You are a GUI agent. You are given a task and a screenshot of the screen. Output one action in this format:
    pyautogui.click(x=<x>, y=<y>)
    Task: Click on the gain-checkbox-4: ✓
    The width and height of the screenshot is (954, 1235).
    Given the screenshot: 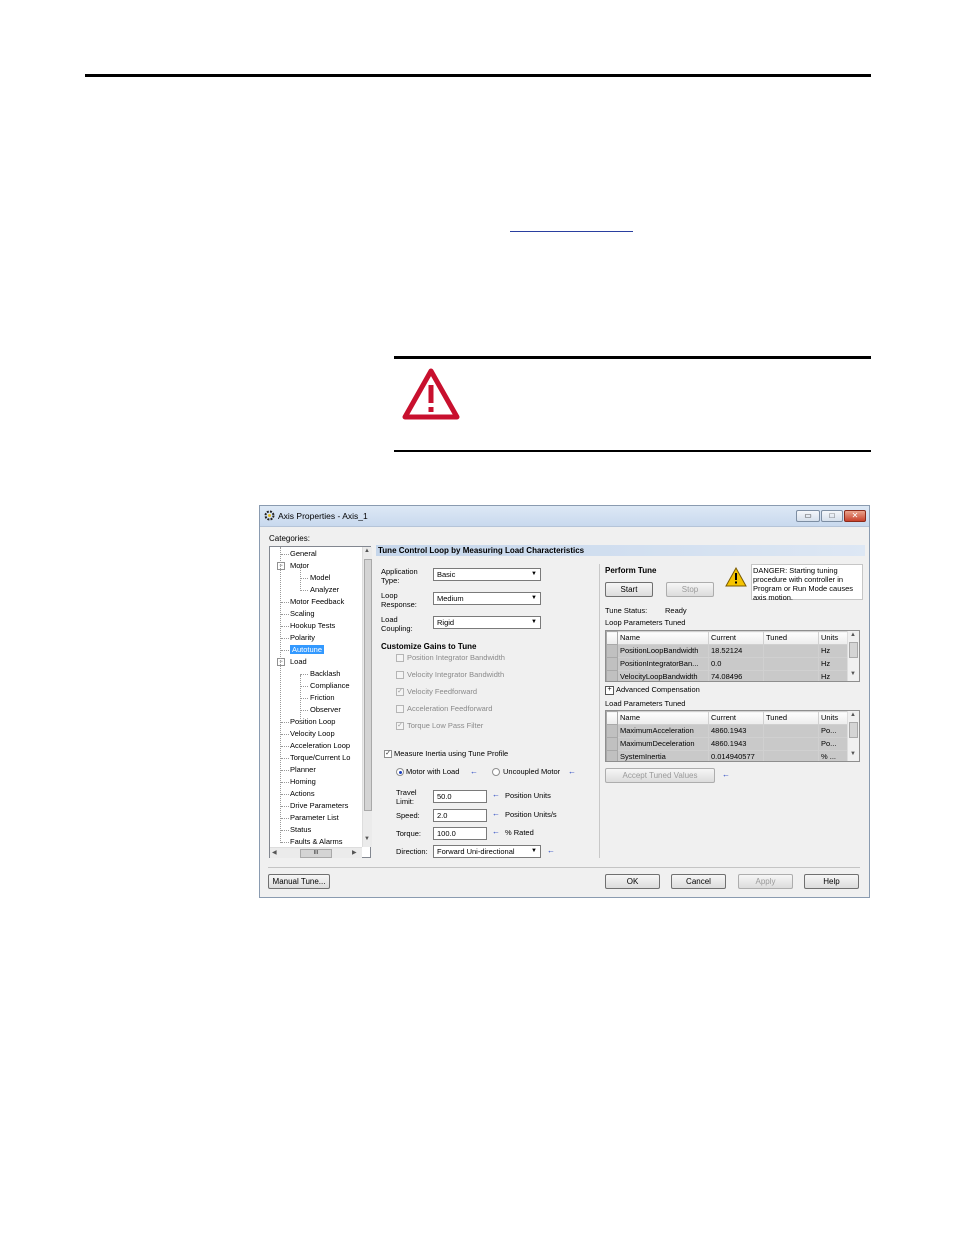 What is the action you would take?
    pyautogui.click(x=400, y=726)
    